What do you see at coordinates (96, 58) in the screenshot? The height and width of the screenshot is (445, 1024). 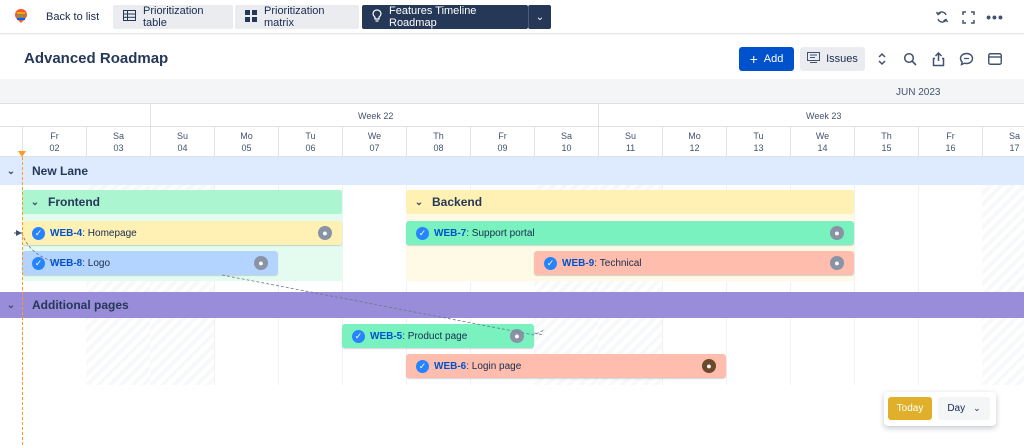 I see `page-title: Advanced Roadmap` at bounding box center [96, 58].